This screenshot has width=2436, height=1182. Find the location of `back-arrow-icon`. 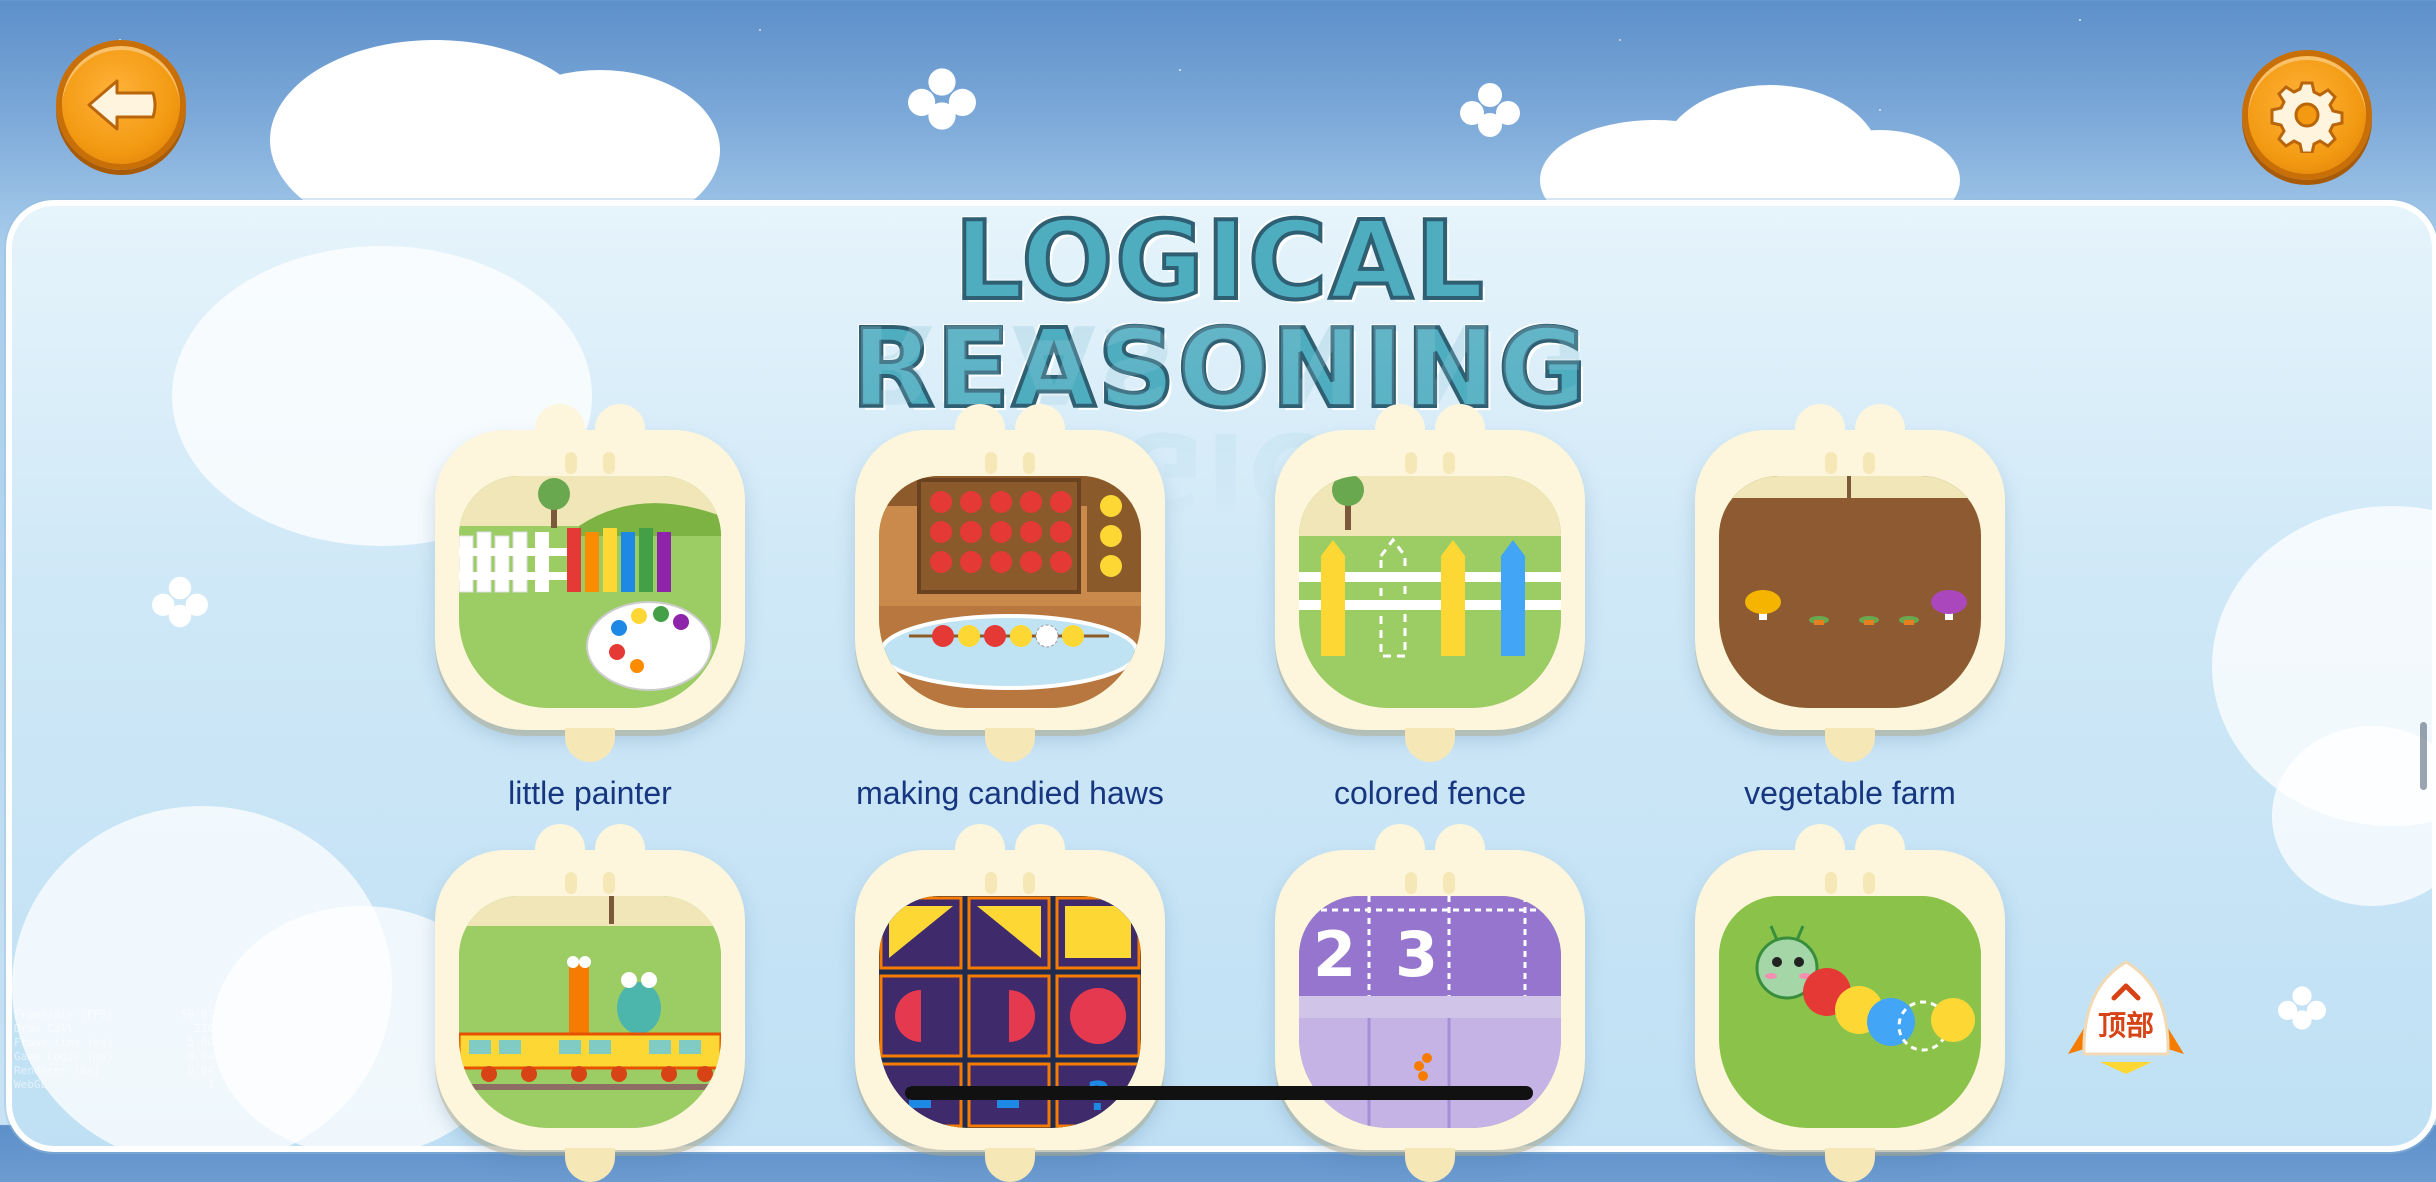

back-arrow-icon is located at coordinates (122, 105).